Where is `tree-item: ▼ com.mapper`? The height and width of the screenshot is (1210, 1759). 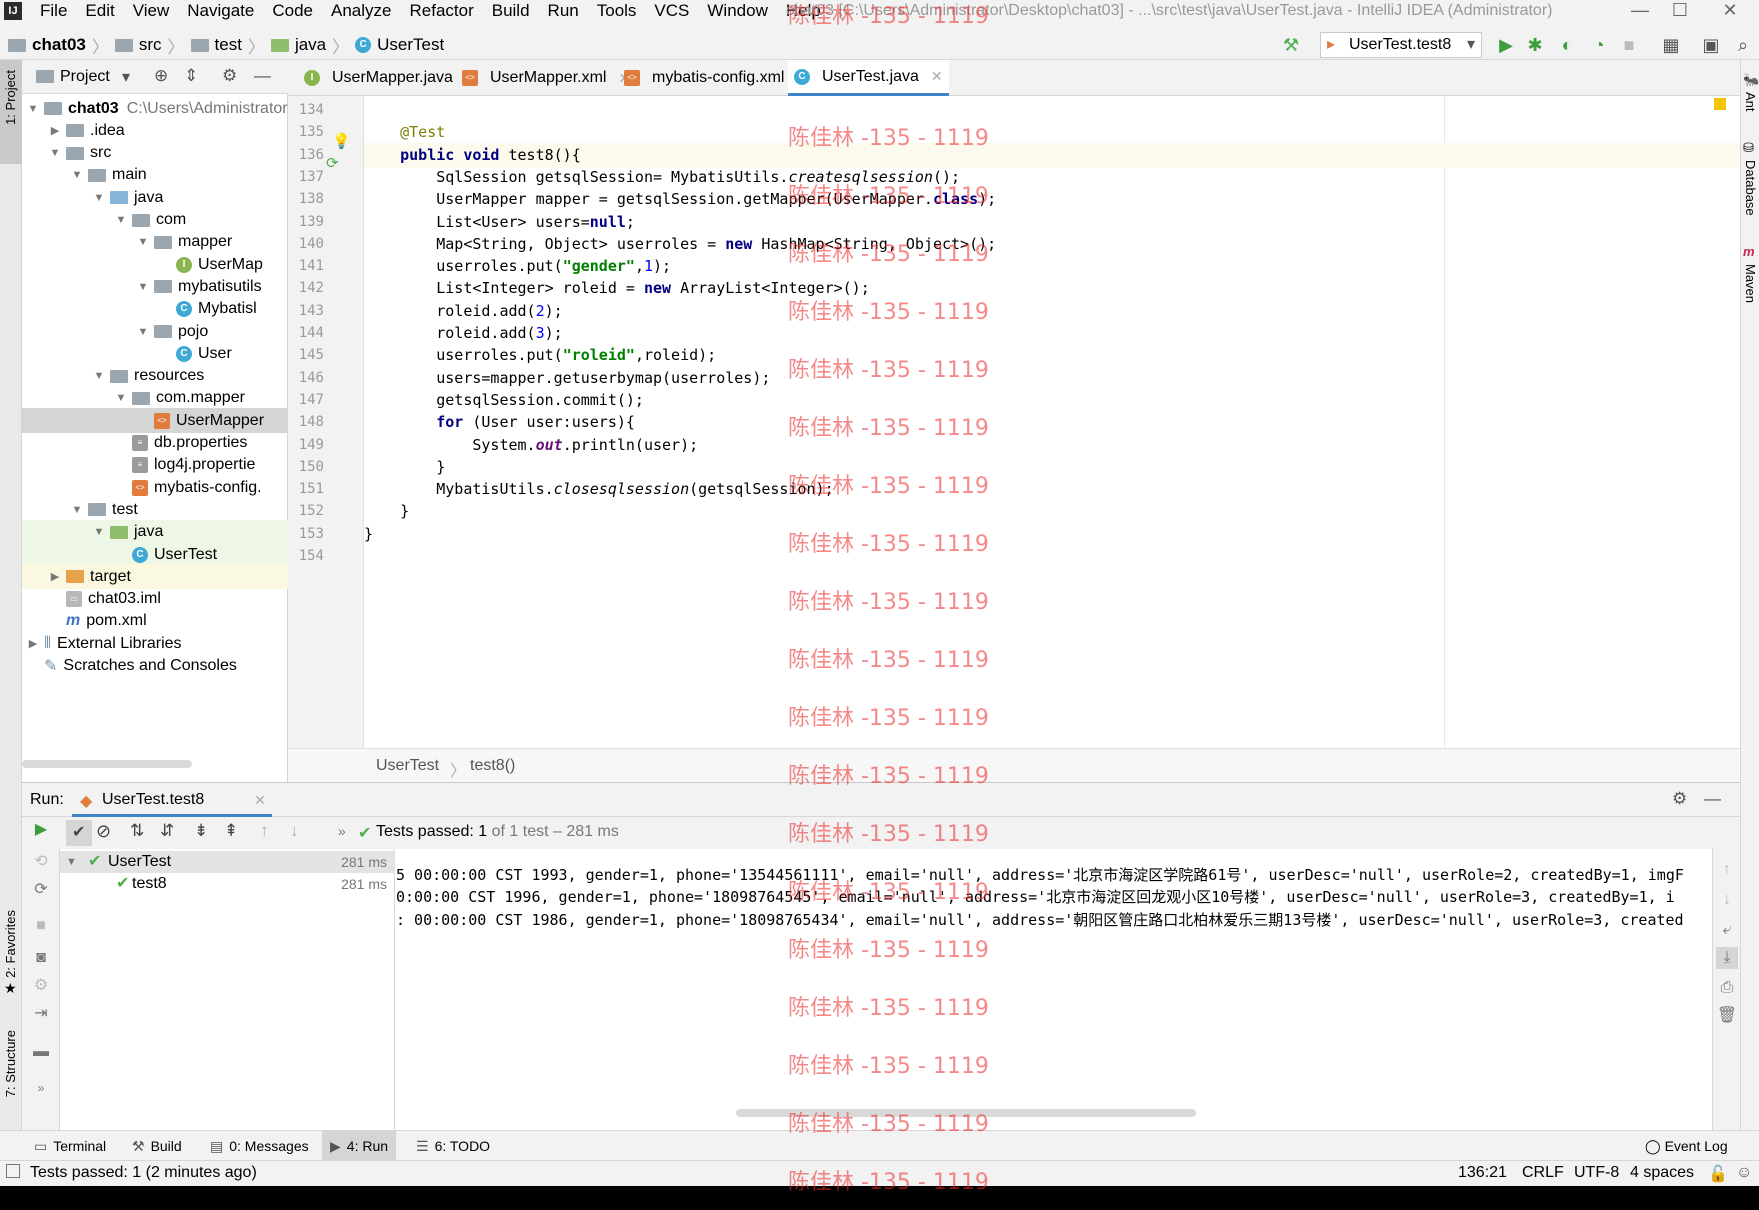
tree-item: ▼ com.mapper is located at coordinates (155, 398).